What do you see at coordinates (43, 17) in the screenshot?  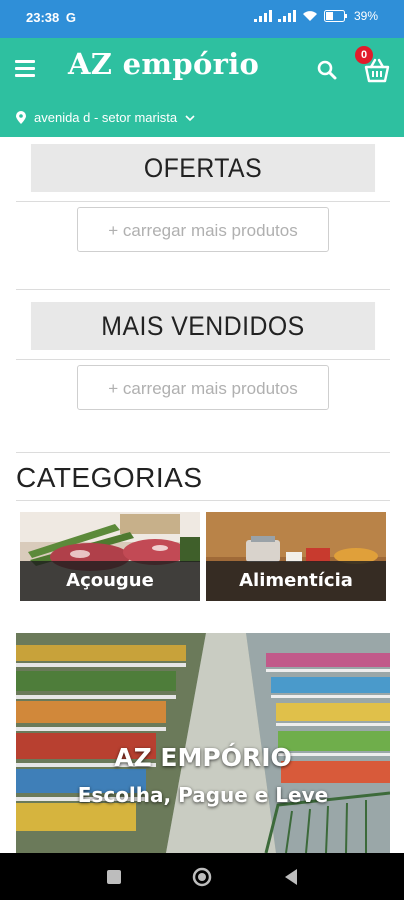 I see `clock: 23:38` at bounding box center [43, 17].